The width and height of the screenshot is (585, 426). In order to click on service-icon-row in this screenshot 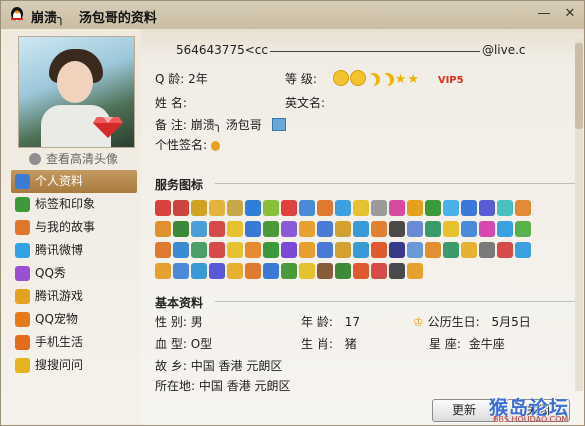, I will do `click(355, 210)`.